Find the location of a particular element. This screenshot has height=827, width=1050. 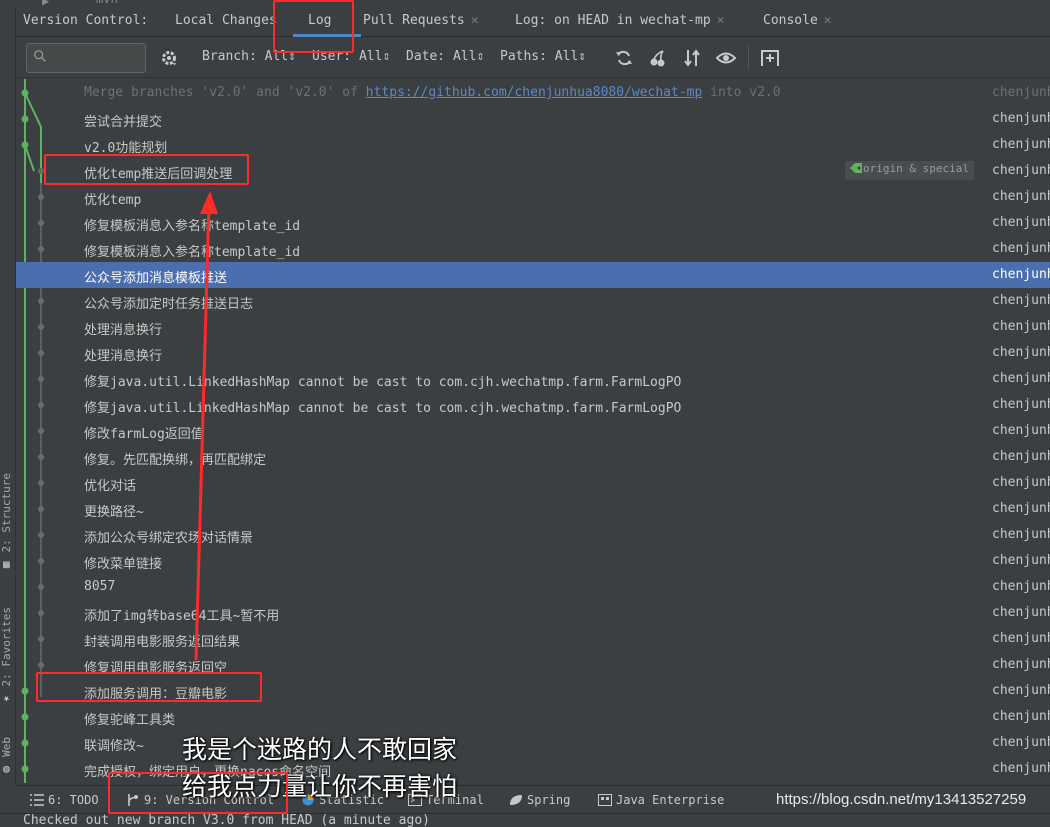

table-row: 修改菜单链接 chenjunh is located at coordinates (533, 561).